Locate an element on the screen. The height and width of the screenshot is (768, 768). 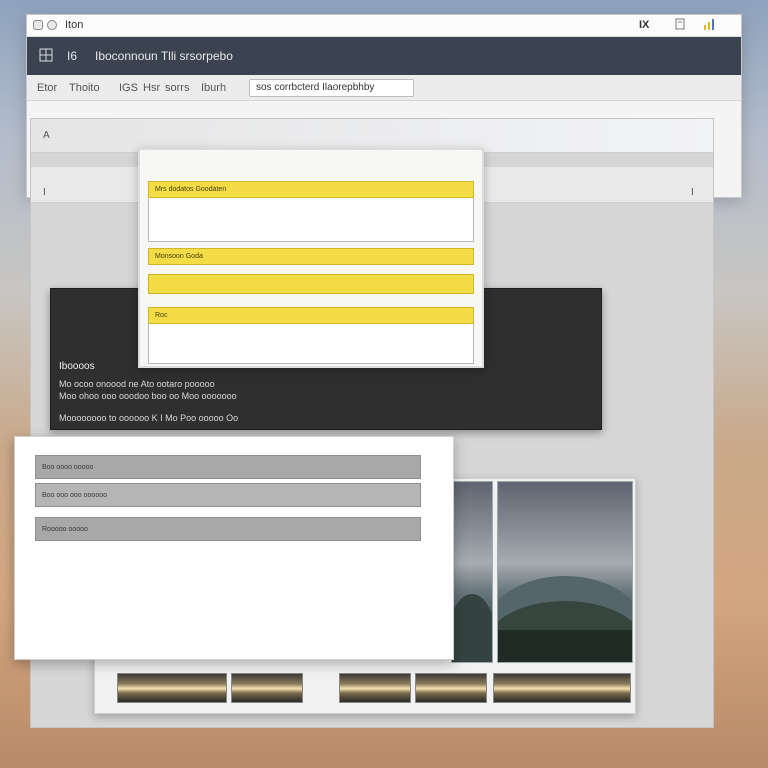
tab-title: Iton is located at coordinates (74, 25).